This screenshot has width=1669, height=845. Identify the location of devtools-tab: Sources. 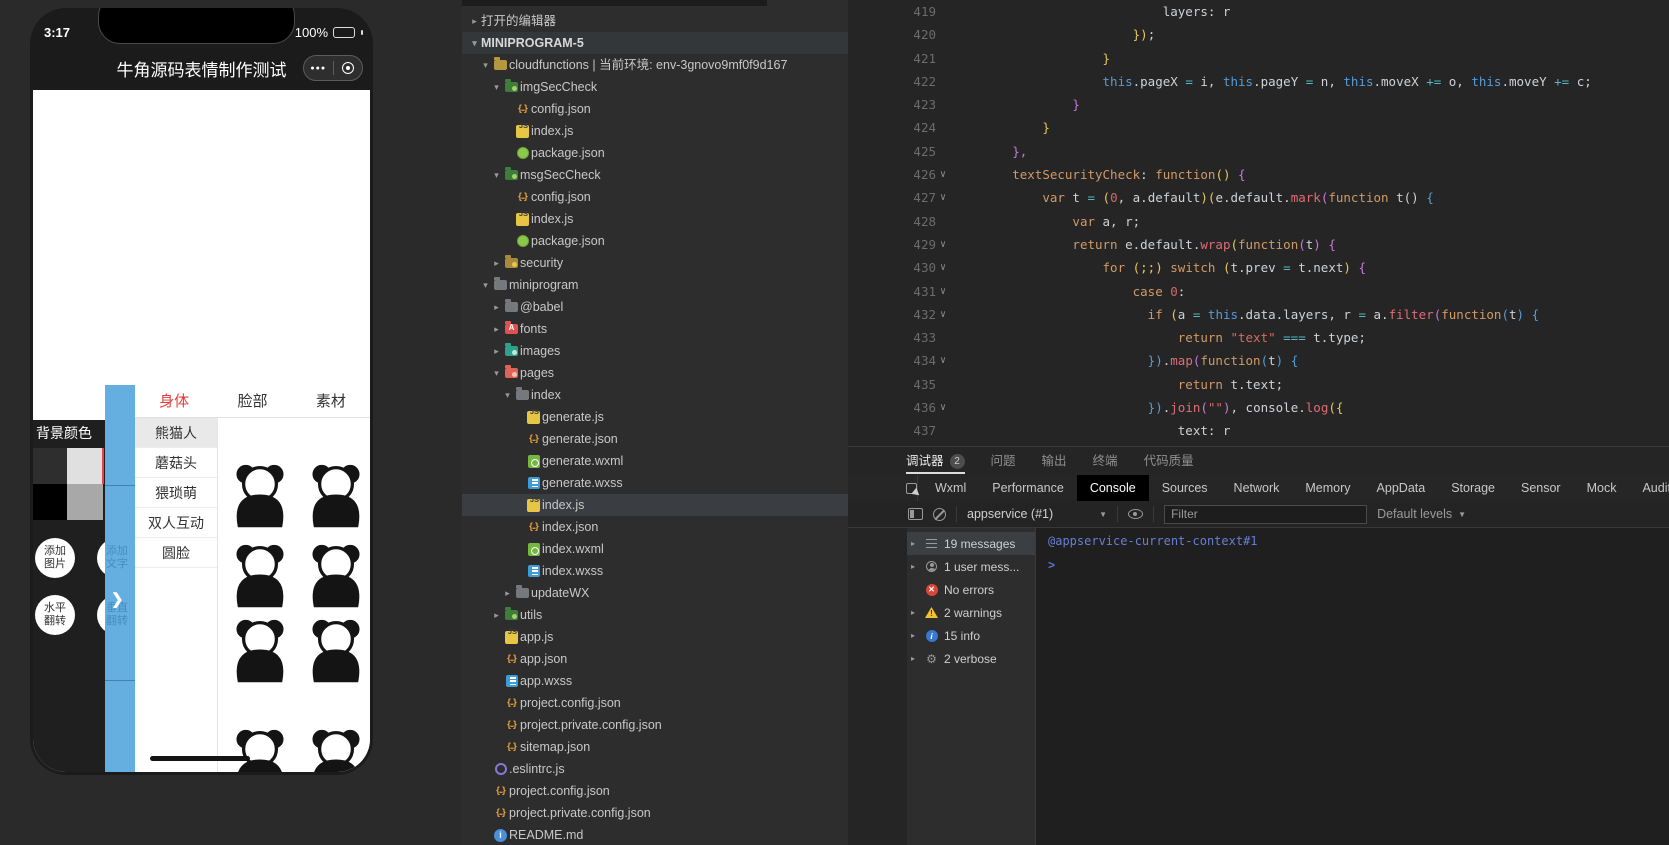
(1185, 488).